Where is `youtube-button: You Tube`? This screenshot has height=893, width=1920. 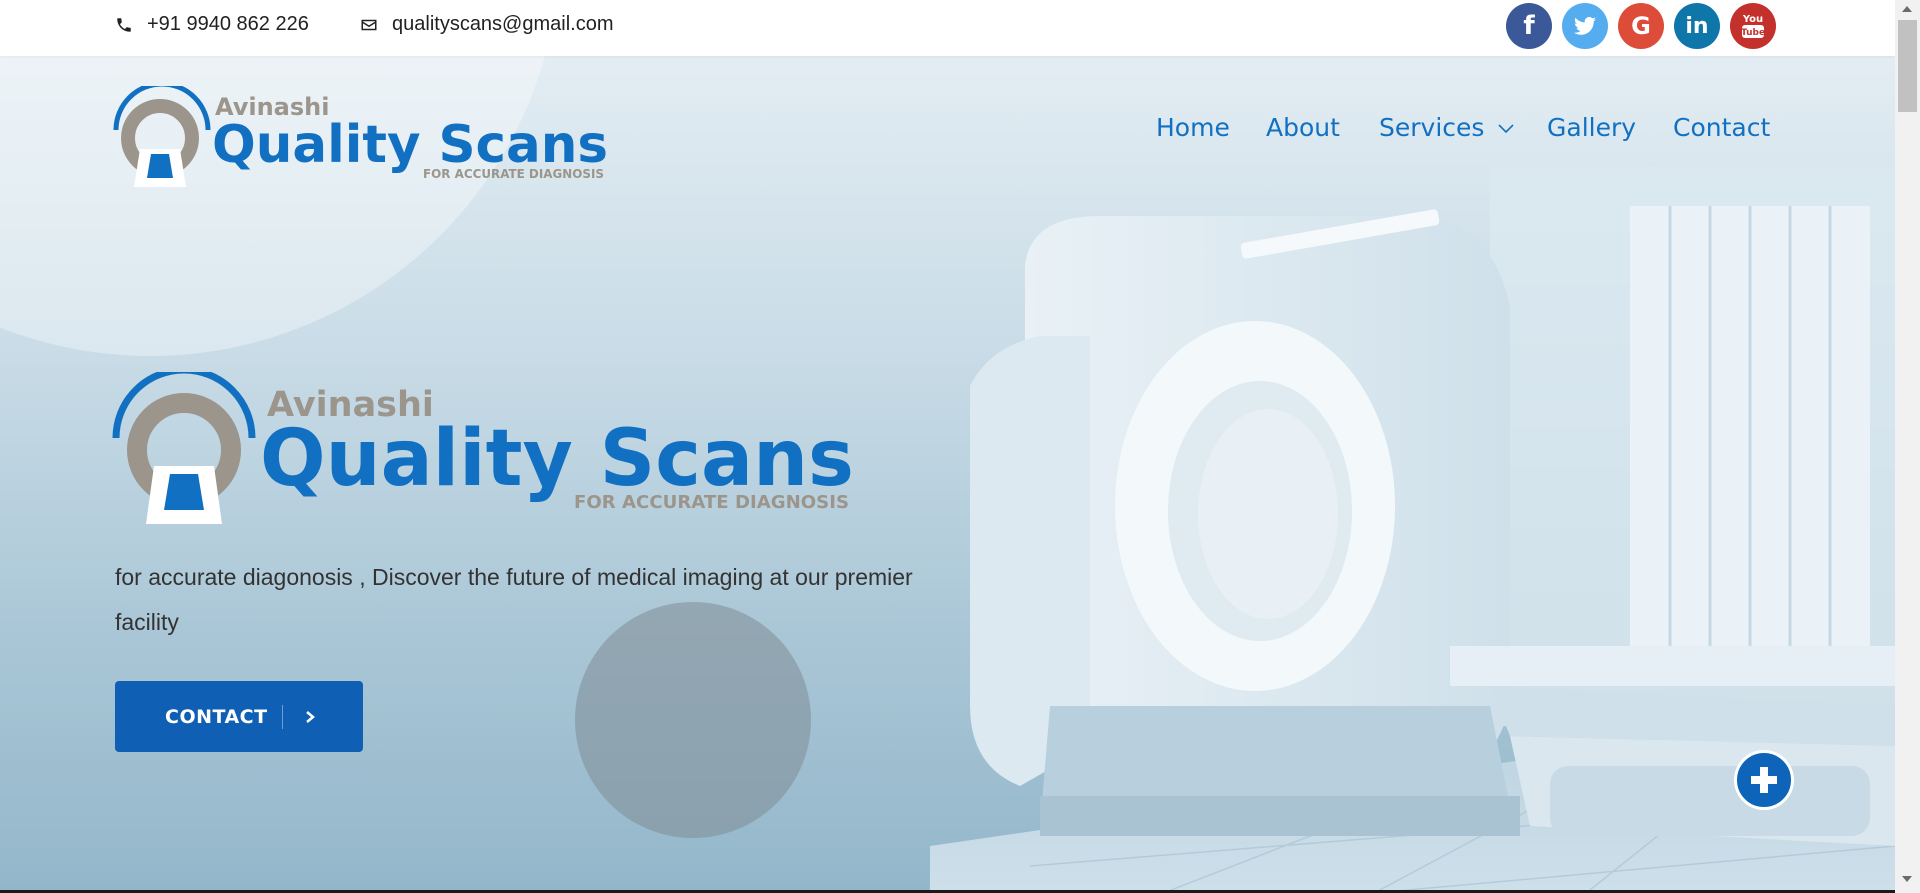
youtube-button: You Tube is located at coordinates (1753, 26).